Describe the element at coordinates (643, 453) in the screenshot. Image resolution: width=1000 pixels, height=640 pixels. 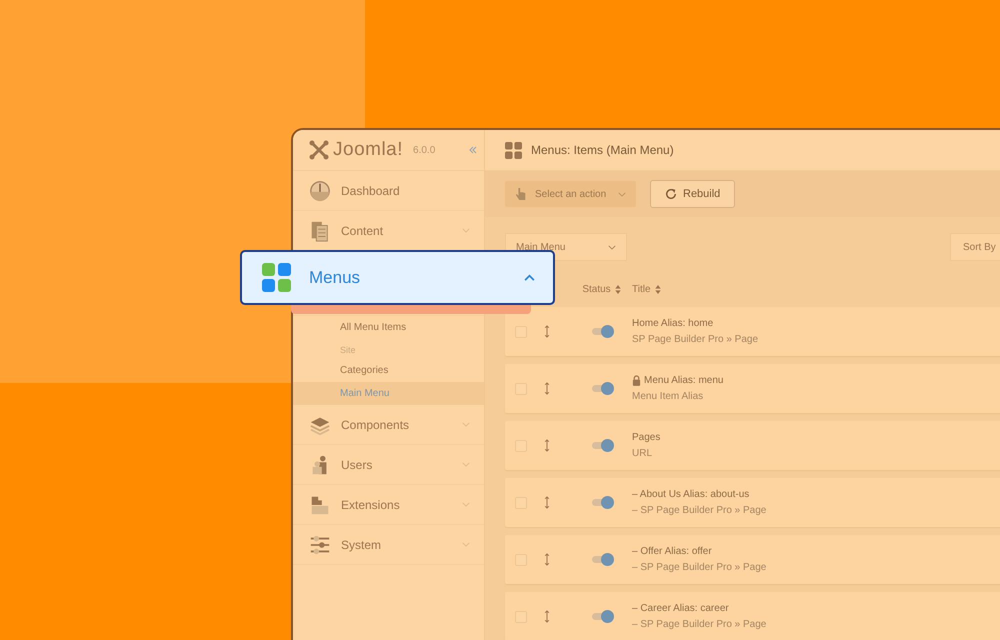
I see `item-type: URL` at that location.